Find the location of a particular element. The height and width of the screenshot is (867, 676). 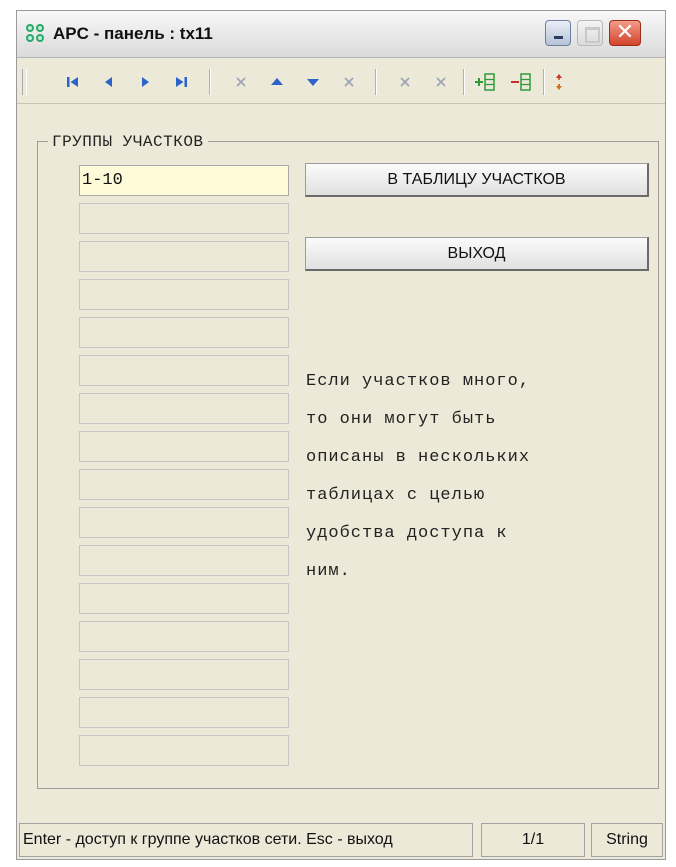

window-title: APC - панель : tx11 is located at coordinates (133, 33).